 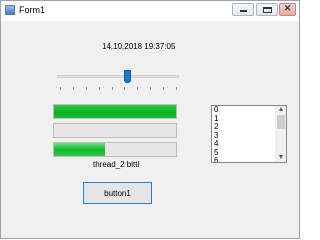 What do you see at coordinates (244, 153) in the screenshot?
I see `list-item: 5` at bounding box center [244, 153].